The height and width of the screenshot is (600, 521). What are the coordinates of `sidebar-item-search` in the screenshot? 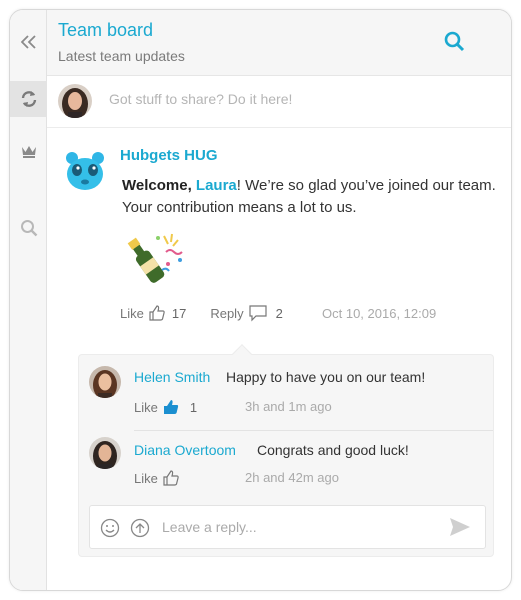 It's located at (28, 228).